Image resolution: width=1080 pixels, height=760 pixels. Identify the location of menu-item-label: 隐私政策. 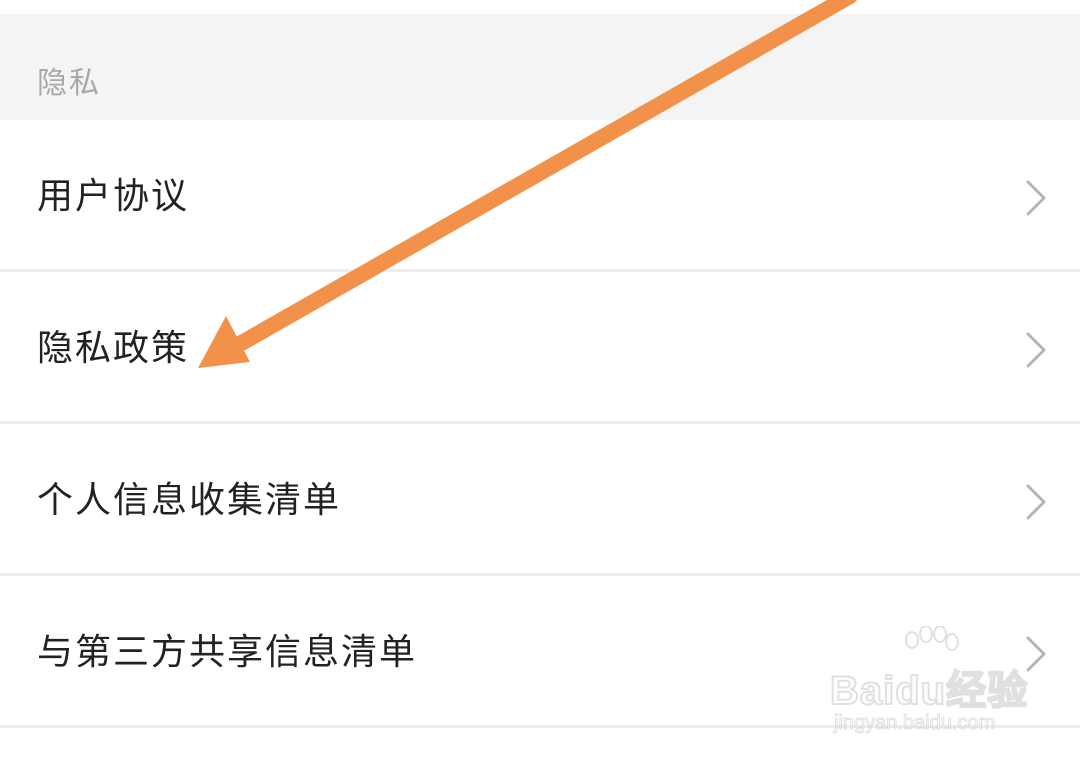
(113, 348).